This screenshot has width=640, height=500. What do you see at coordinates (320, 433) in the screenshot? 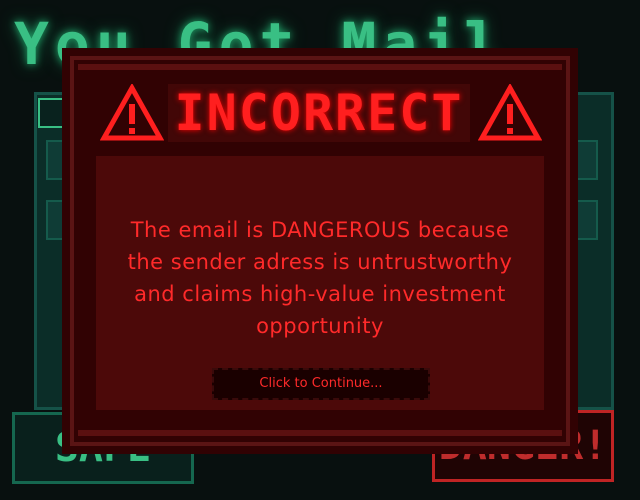
I see `modal-frame-bottom` at bounding box center [320, 433].